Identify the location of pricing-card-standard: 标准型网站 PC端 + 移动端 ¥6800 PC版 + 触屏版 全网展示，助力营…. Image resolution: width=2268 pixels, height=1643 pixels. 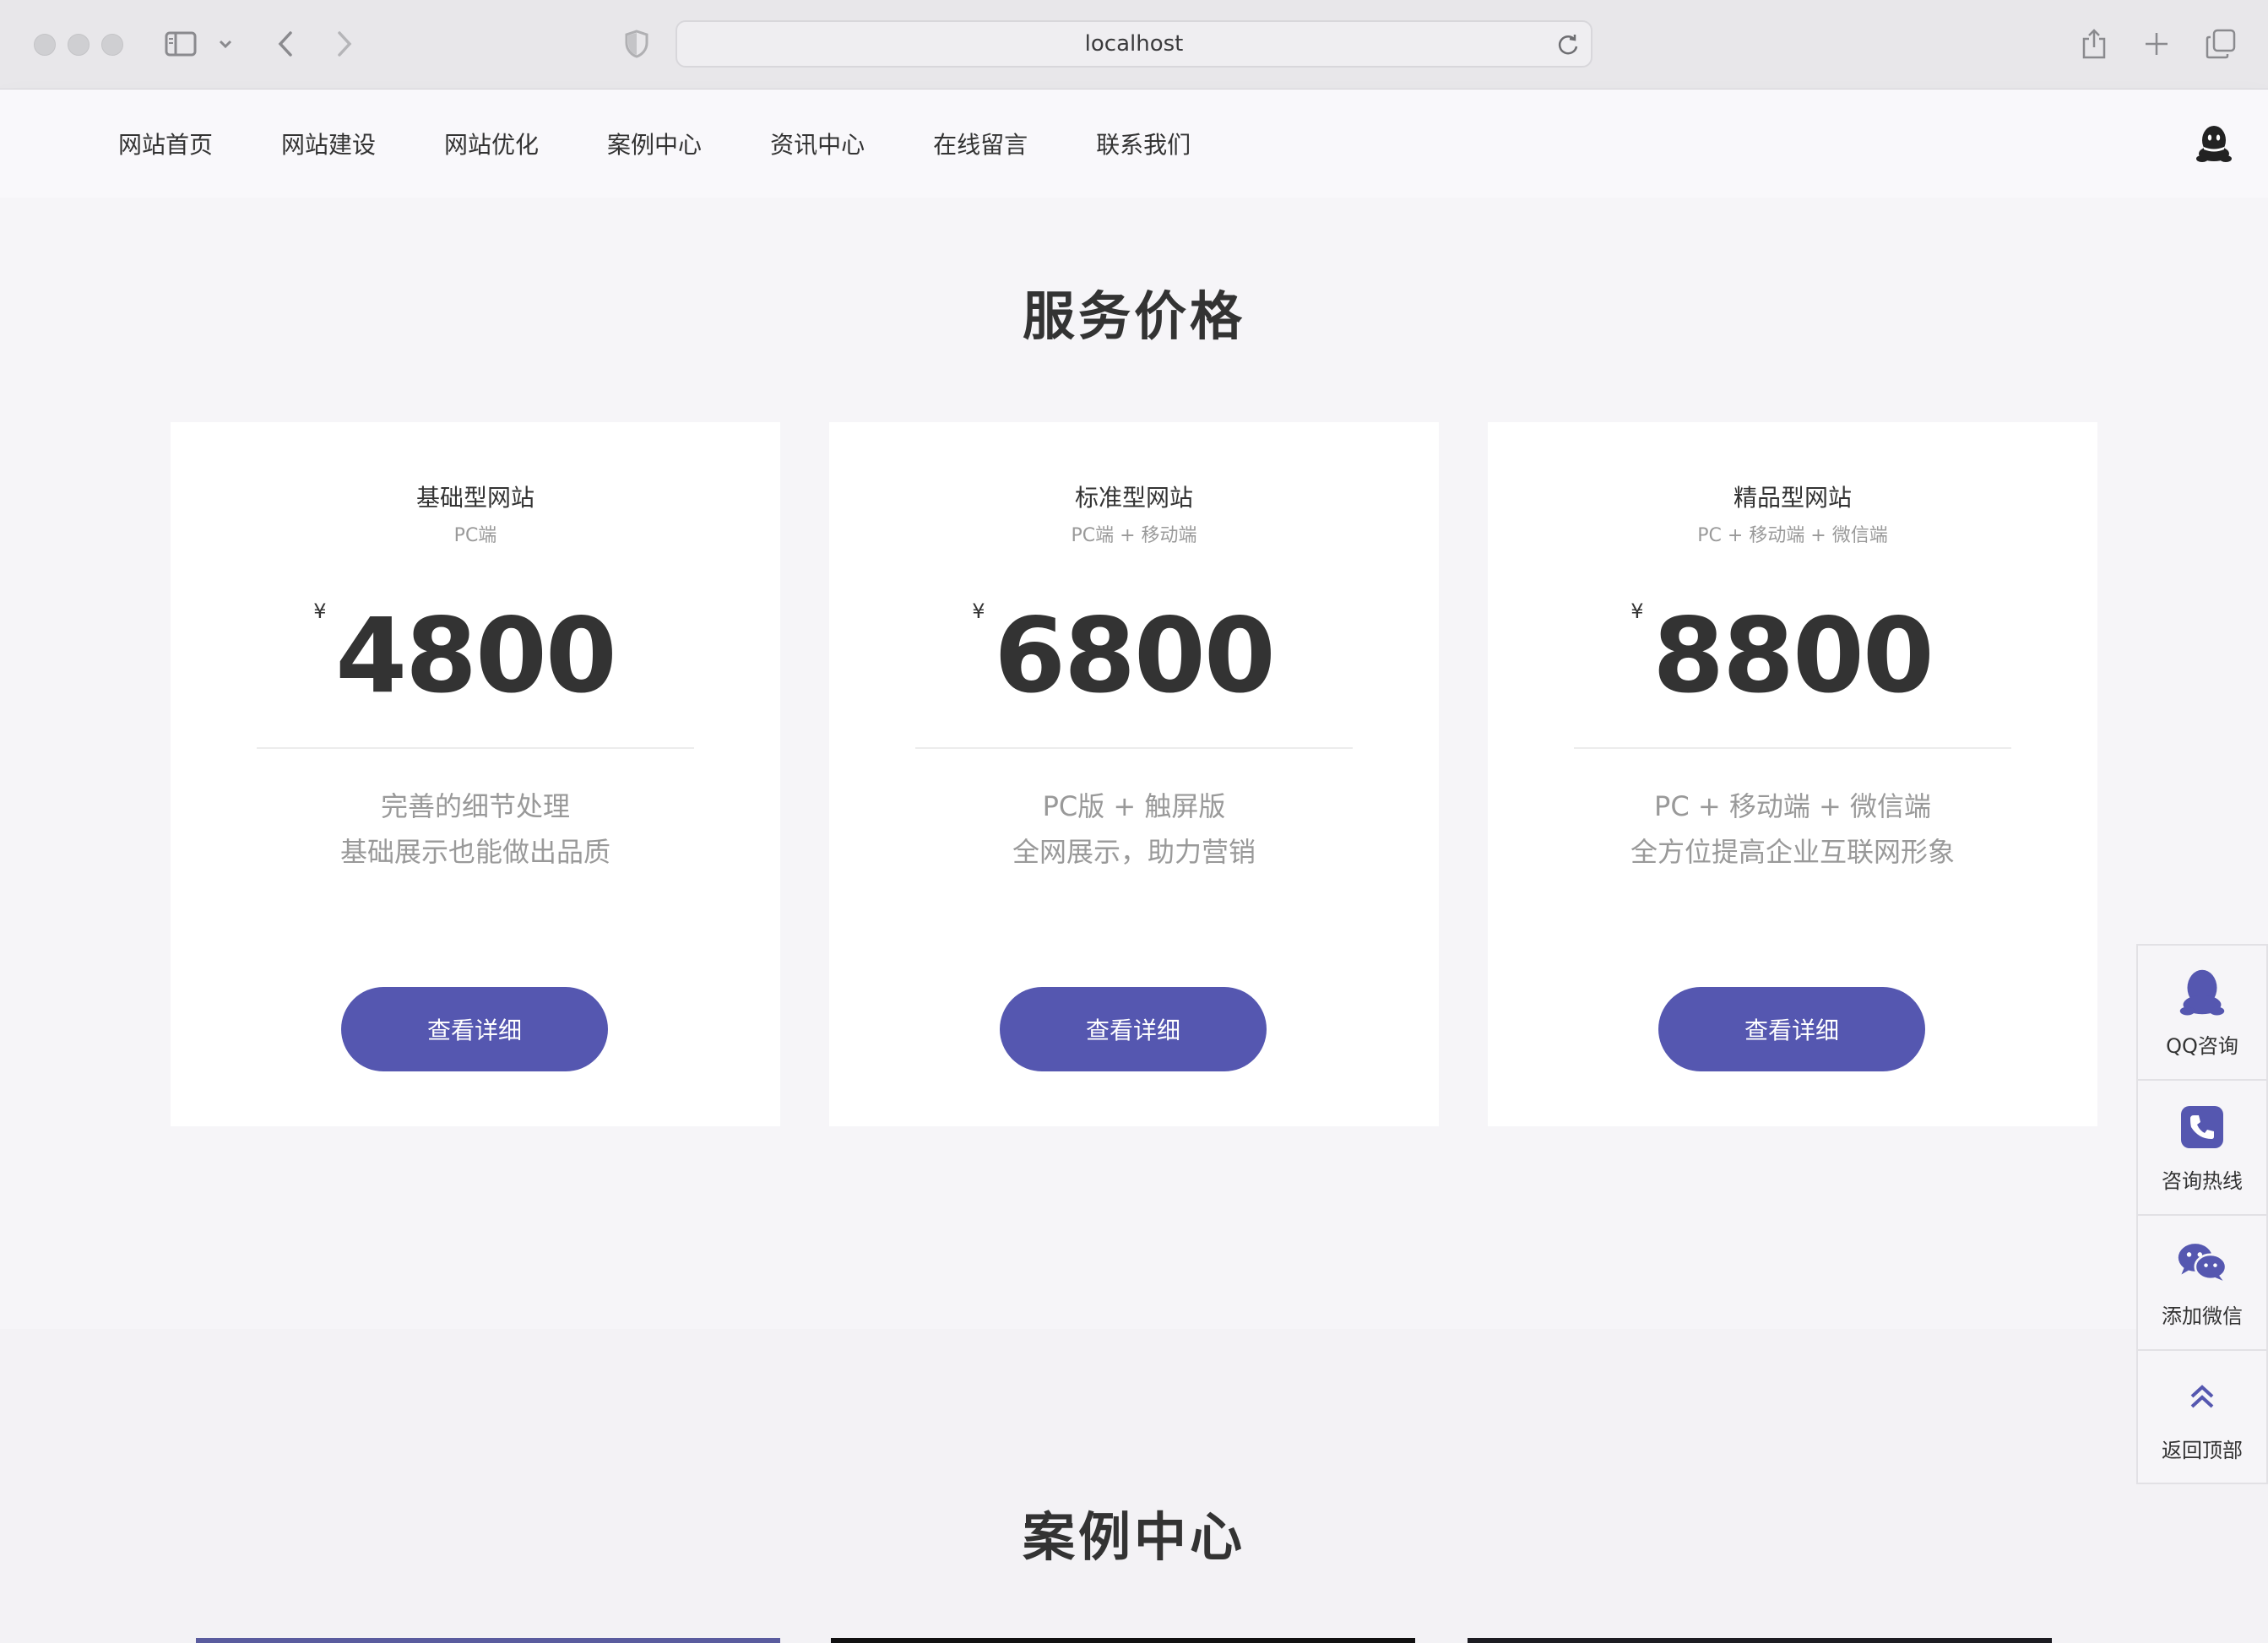
(1134, 774).